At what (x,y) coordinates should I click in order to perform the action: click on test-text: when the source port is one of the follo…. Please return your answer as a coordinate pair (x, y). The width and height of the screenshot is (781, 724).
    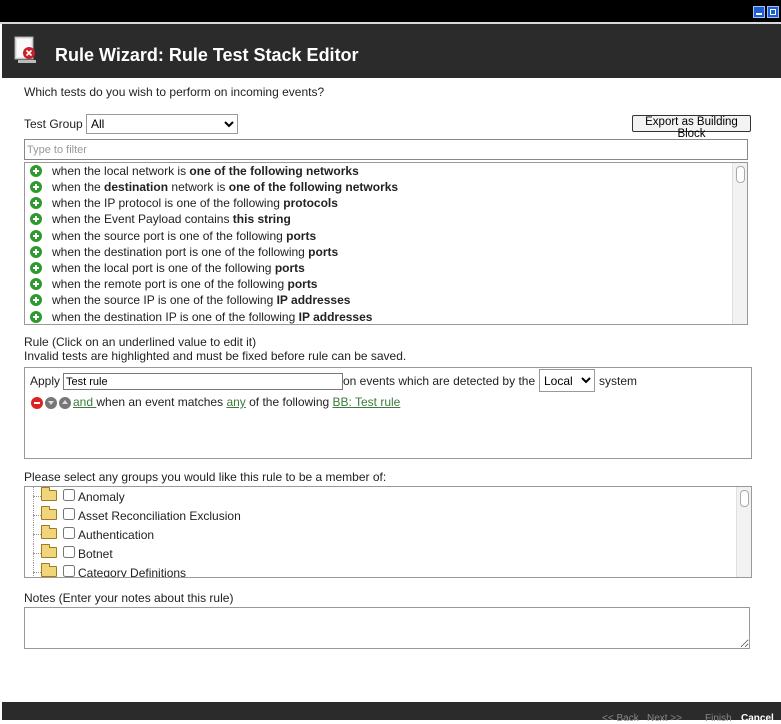
    Looking at the image, I should click on (184, 236).